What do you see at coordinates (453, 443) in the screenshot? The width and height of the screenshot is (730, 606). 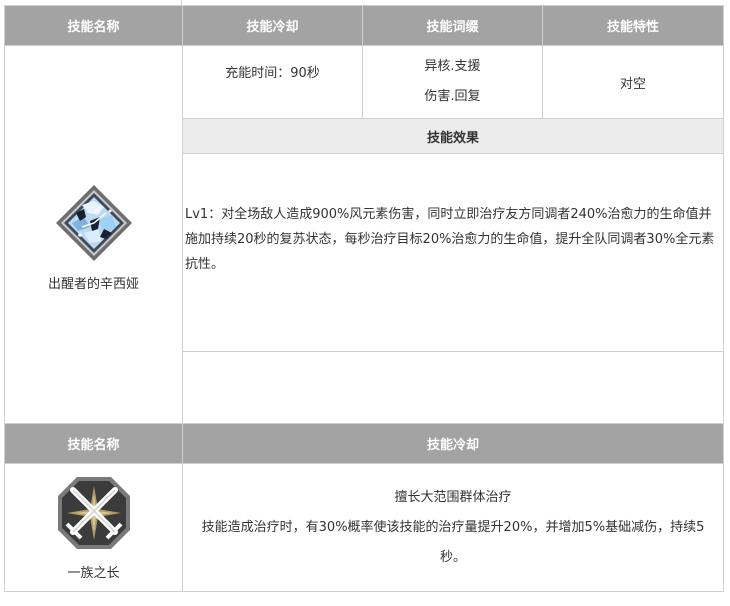 I see `header2-skill-cooldown: 技能冷却` at bounding box center [453, 443].